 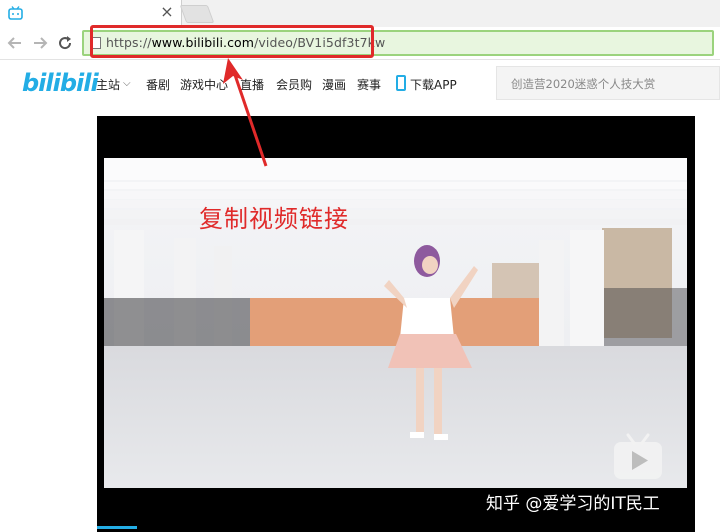 What do you see at coordinates (60, 83) in the screenshot?
I see `bilibili-logo: bilibili` at bounding box center [60, 83].